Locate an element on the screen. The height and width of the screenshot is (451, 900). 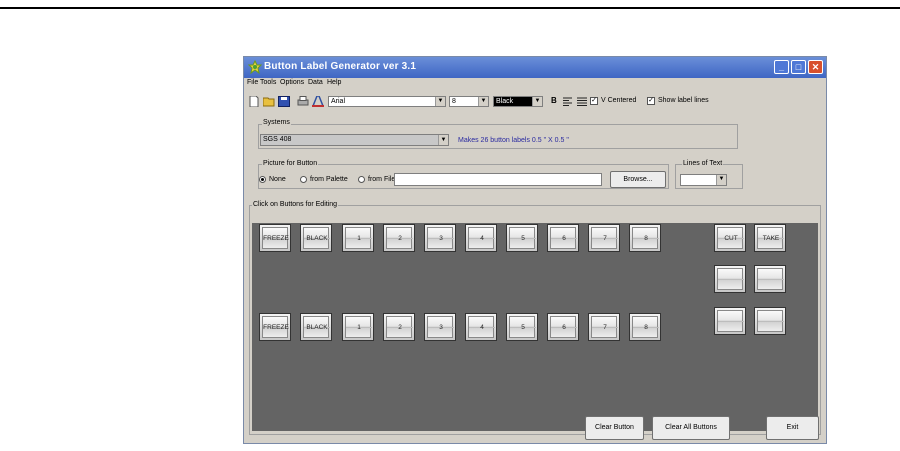
align-left-icon is located at coordinates (568, 101).